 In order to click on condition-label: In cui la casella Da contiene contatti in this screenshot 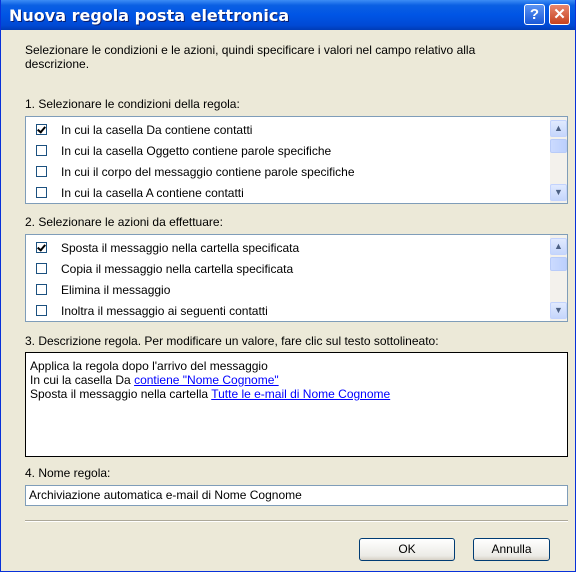, I will do `click(157, 130)`.